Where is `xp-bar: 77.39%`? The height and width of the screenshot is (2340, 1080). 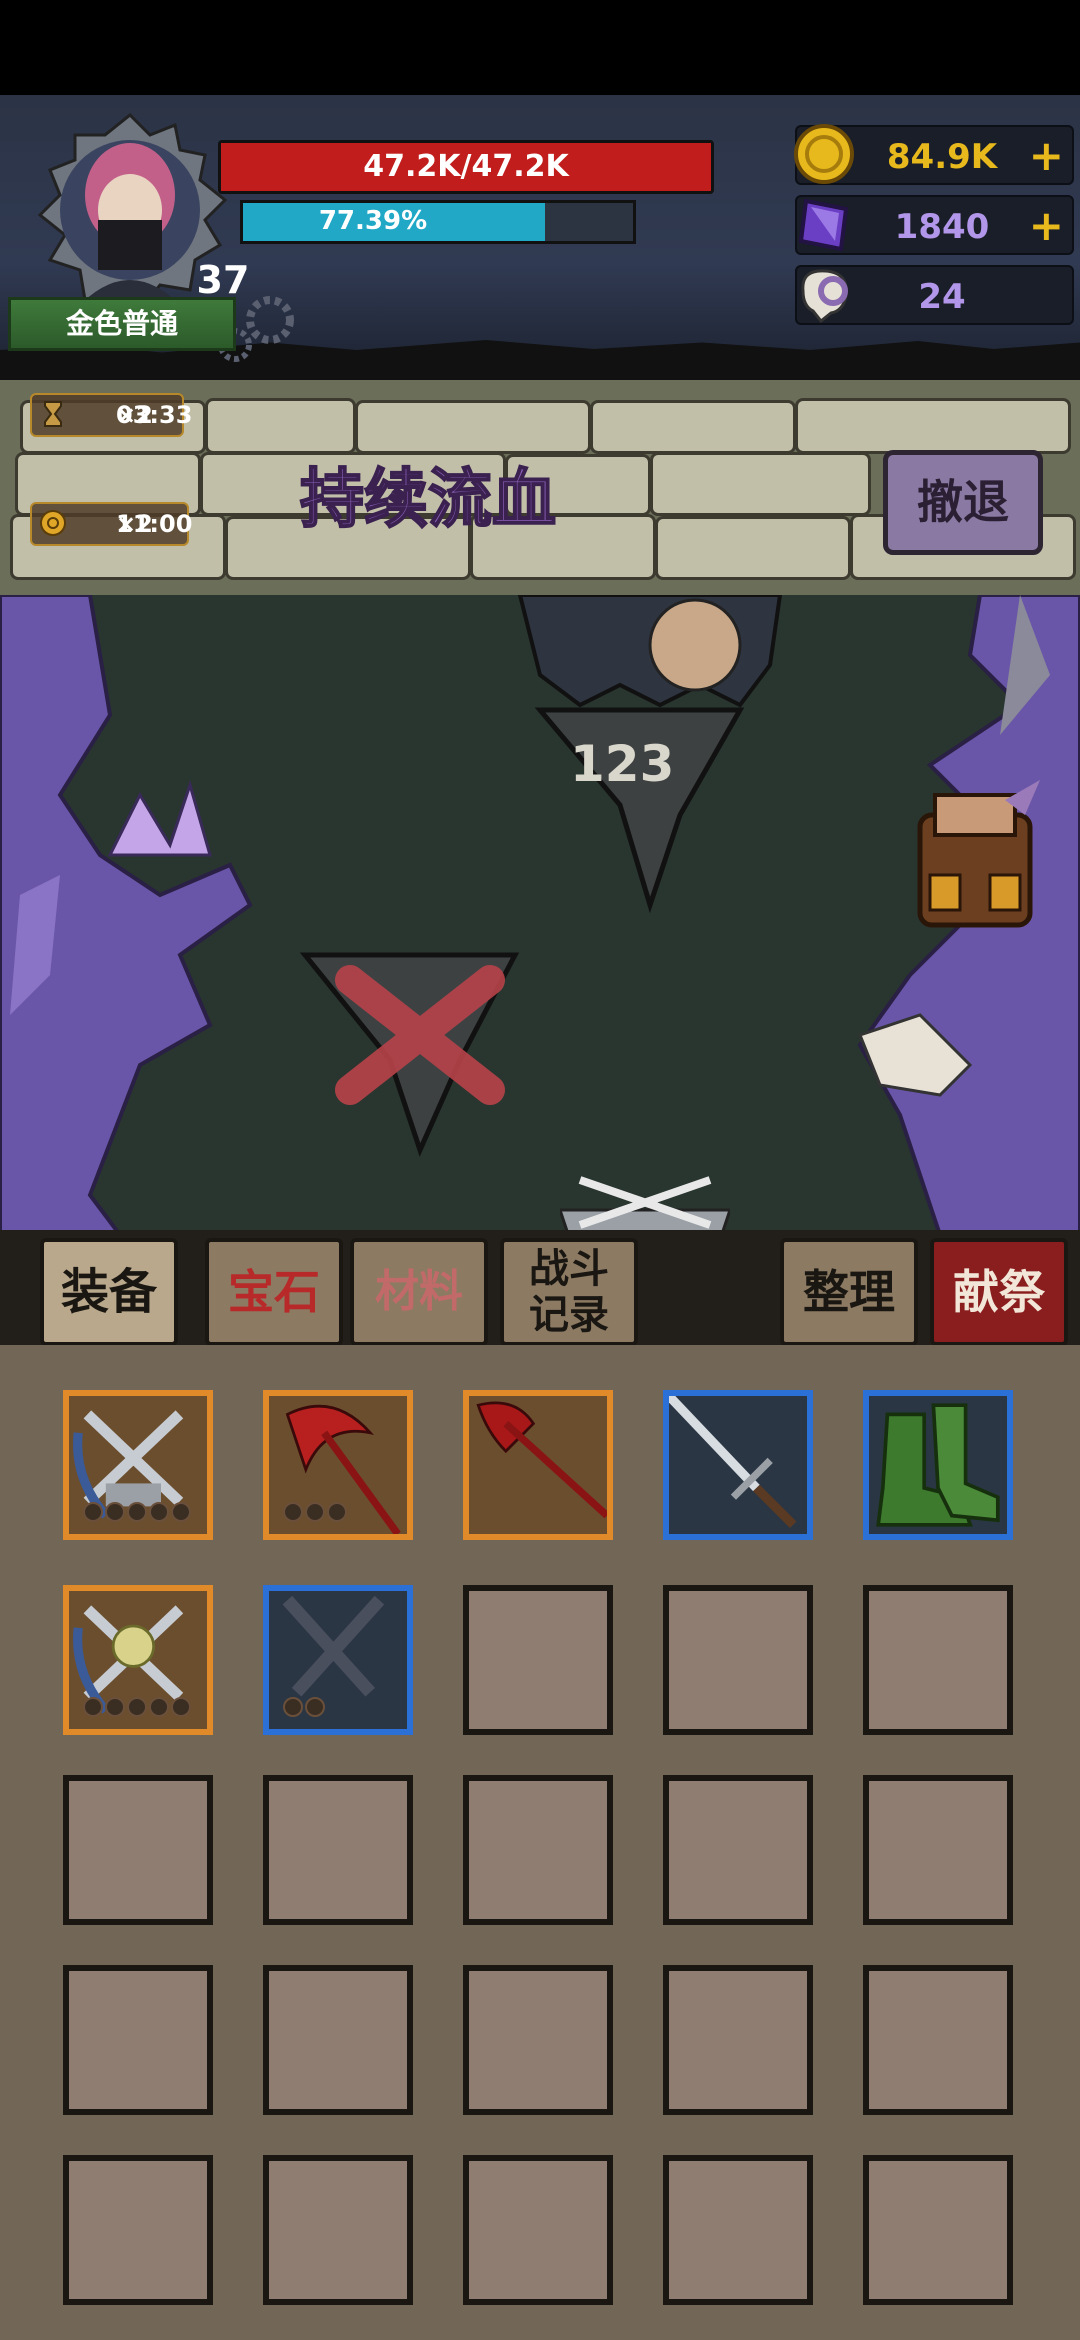
xp-bar: 77.39% is located at coordinates (438, 222).